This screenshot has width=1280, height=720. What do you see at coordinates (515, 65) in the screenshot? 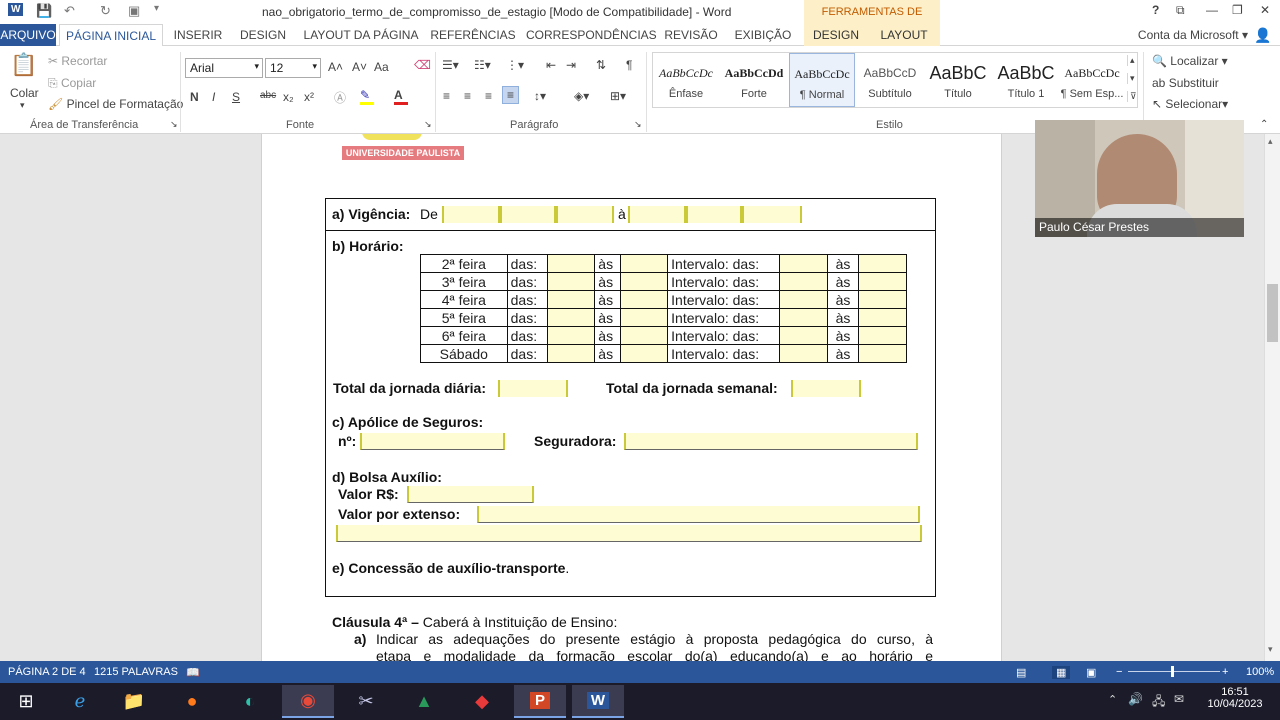
I see `multilevel-list-icon: ⋮▾` at bounding box center [515, 65].